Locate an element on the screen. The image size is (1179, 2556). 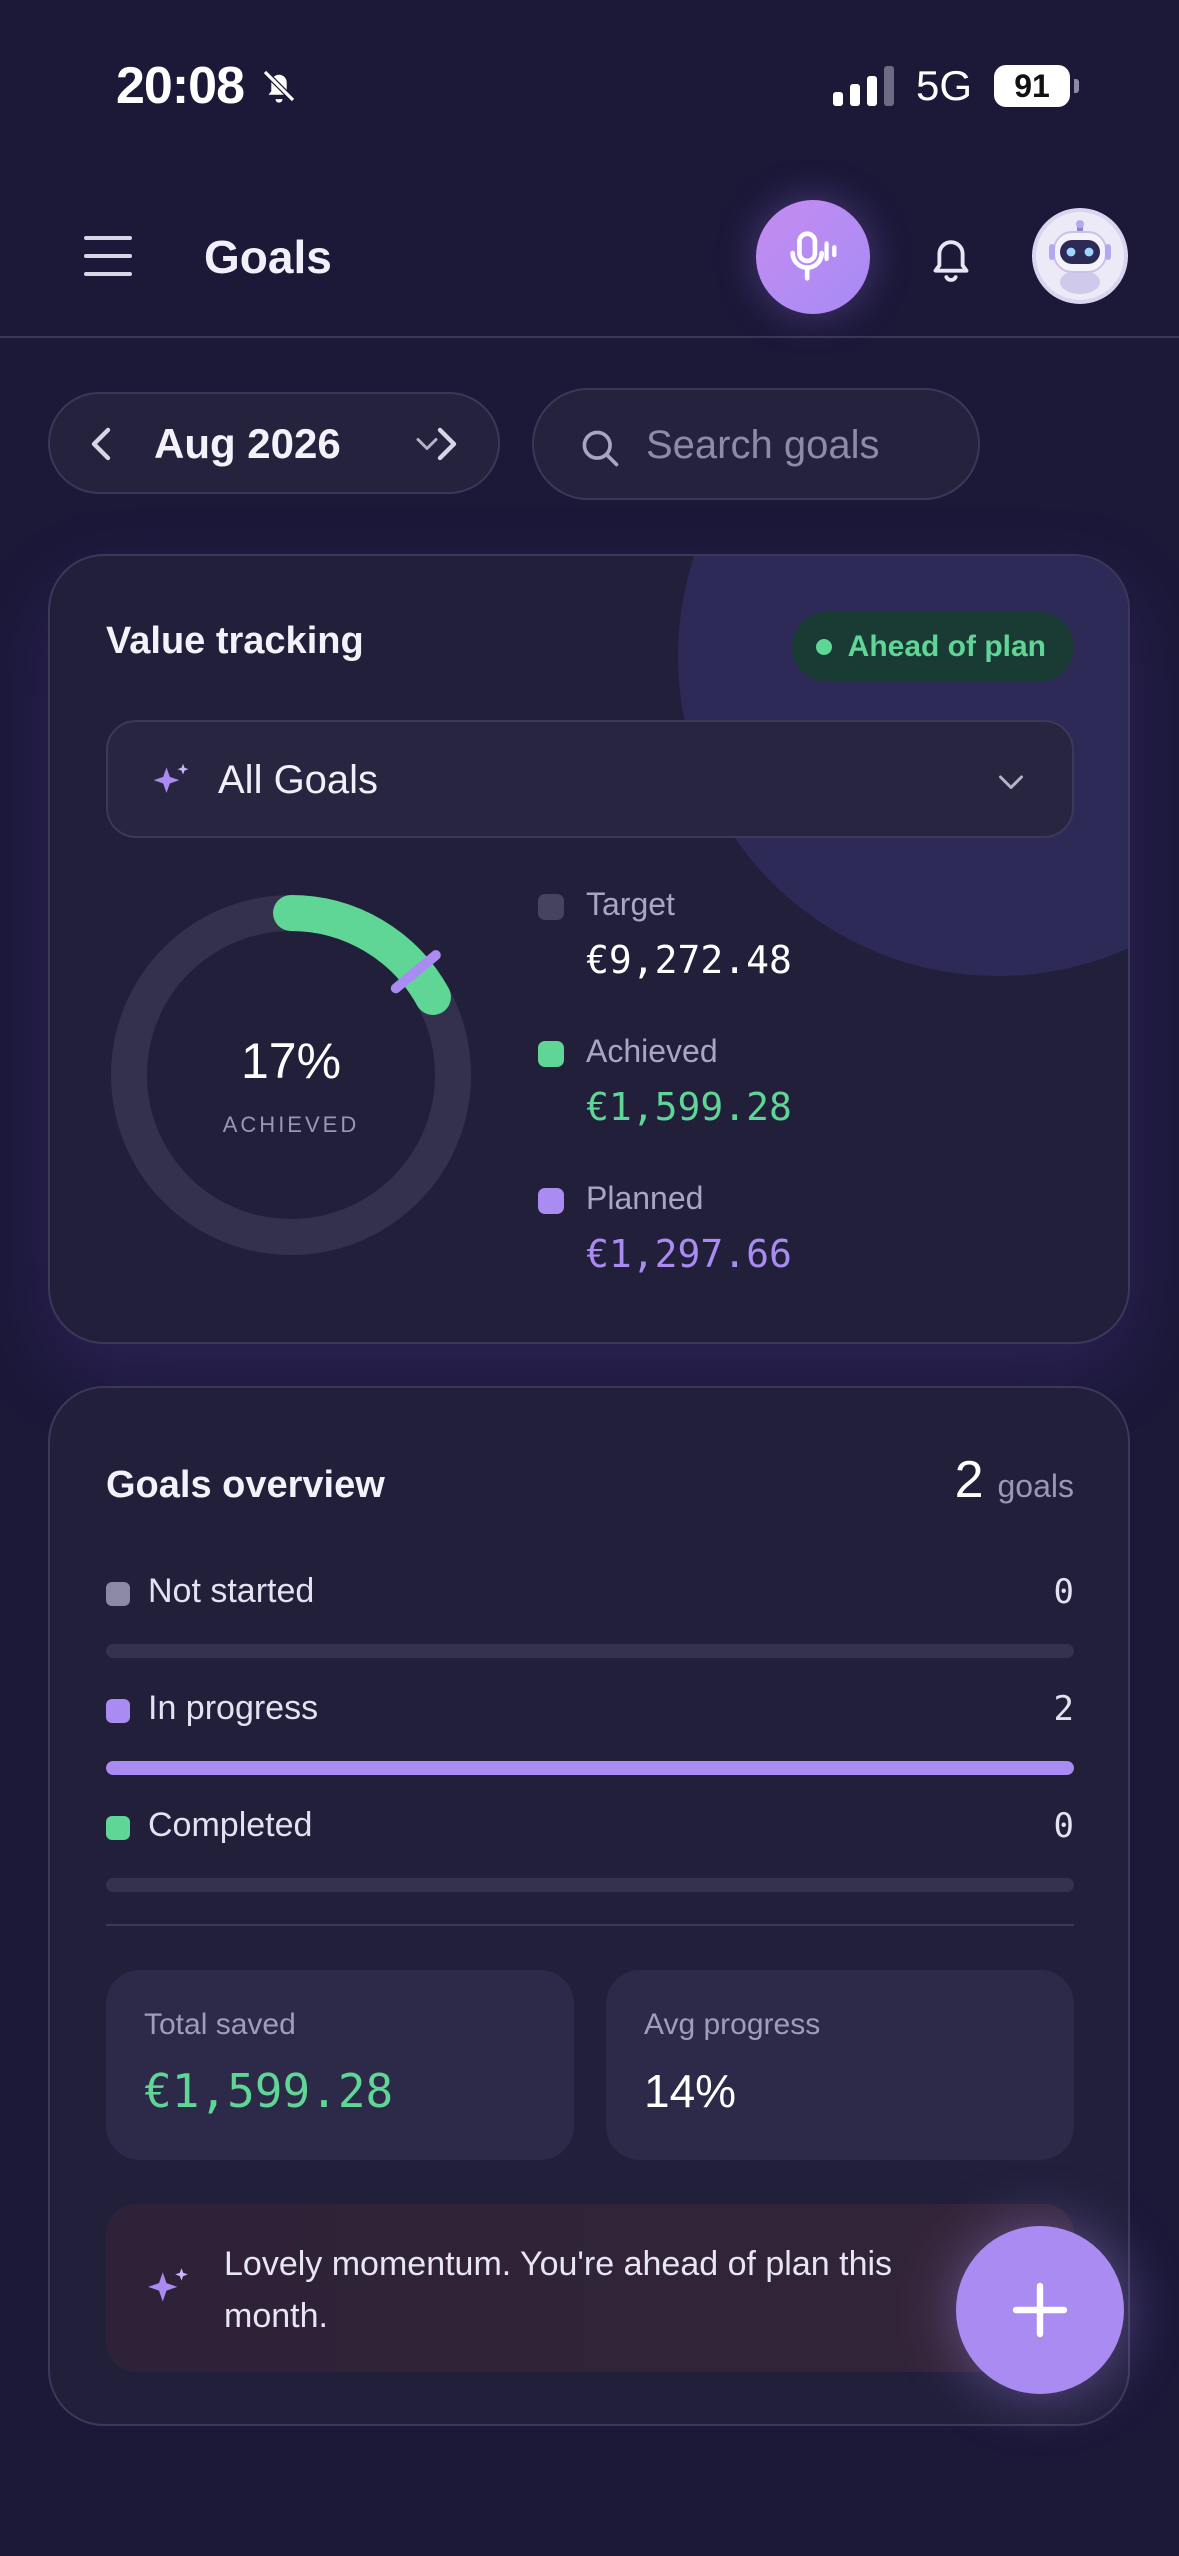
robot-avatar-icon is located at coordinates (1080, 257).